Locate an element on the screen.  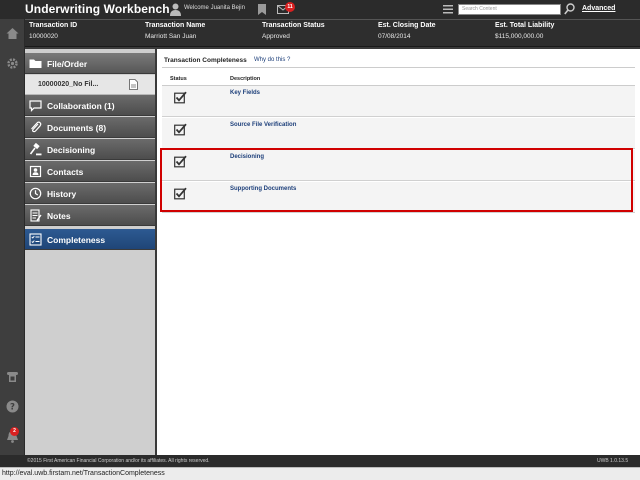
tx-liability-value: $115,000,000.00 is located at coordinates (519, 36).